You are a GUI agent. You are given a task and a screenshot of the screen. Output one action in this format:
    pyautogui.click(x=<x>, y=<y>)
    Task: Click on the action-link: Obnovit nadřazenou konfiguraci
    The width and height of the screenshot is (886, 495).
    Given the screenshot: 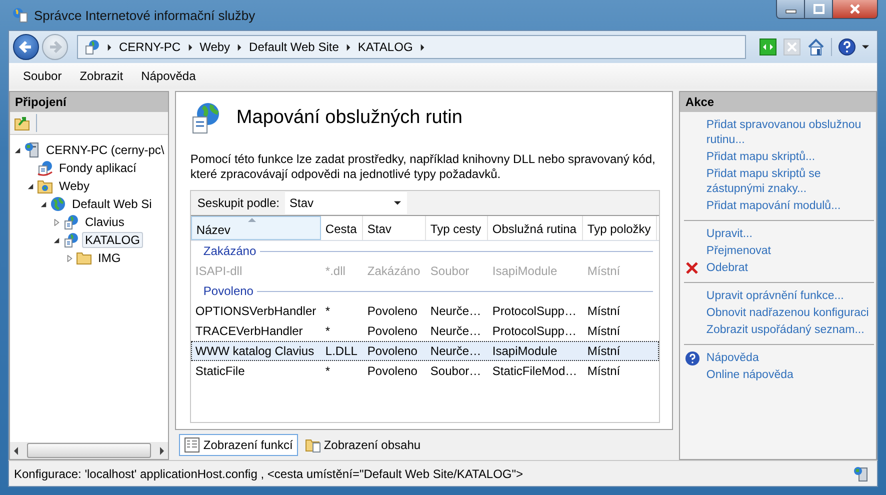 What is the action you would take?
    pyautogui.click(x=787, y=313)
    